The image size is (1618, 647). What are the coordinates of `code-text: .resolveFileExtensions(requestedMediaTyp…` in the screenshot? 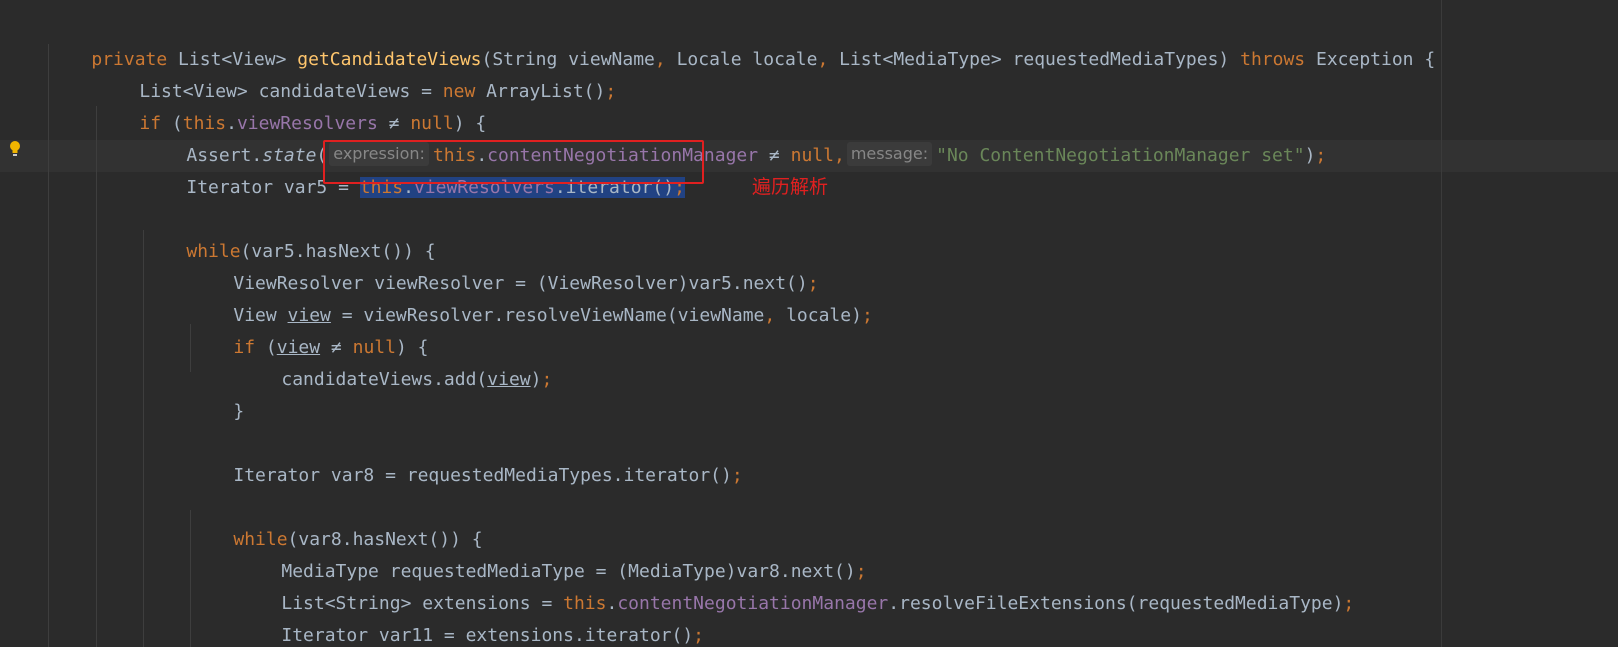 It's located at (1116, 603).